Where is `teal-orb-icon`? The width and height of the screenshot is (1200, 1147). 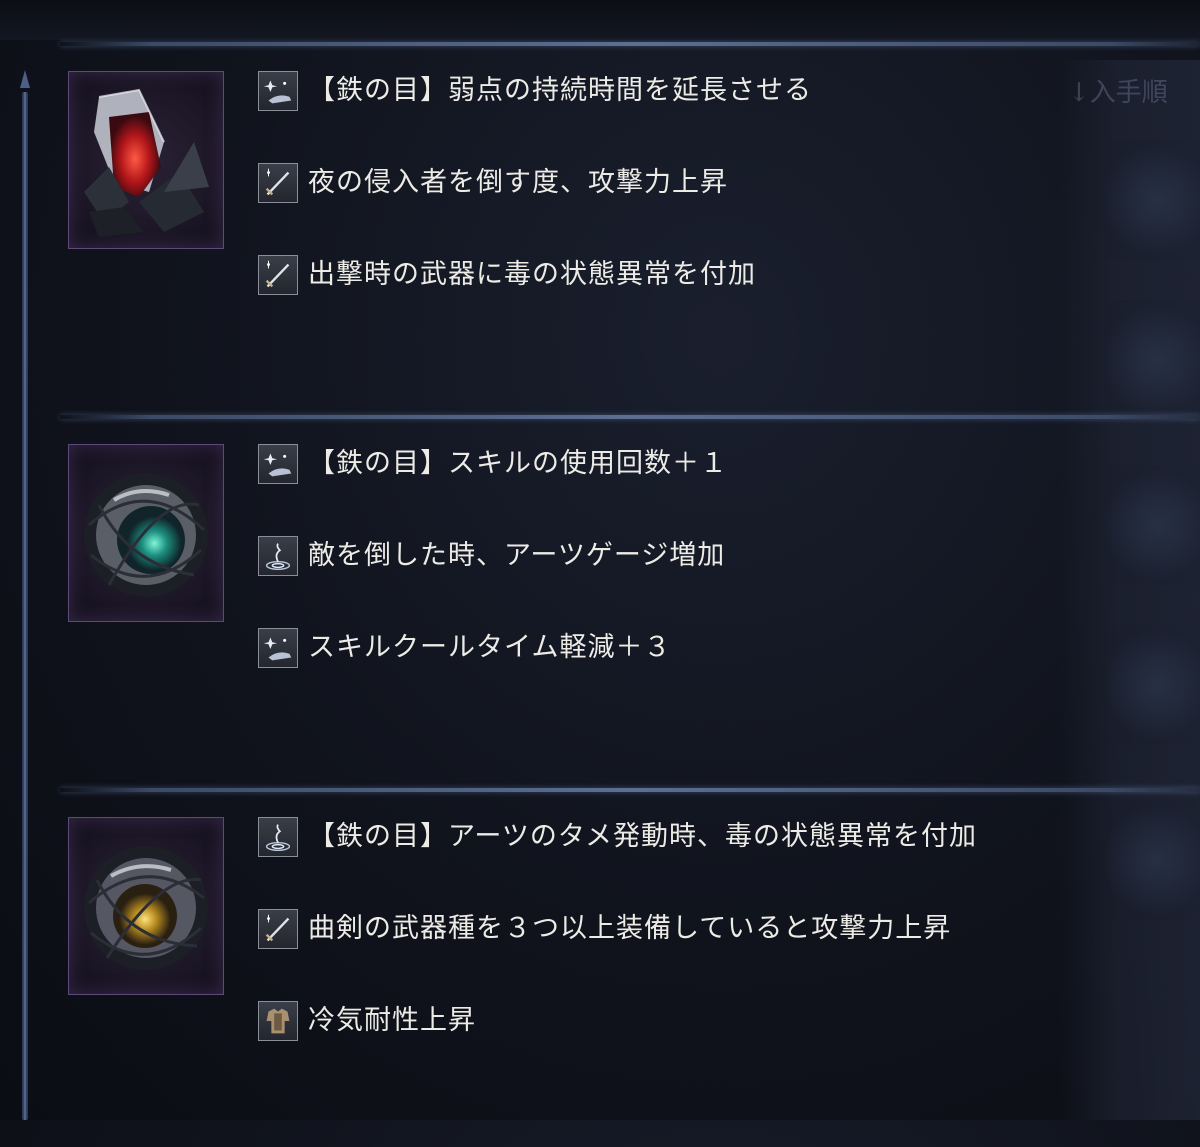
teal-orb-icon is located at coordinates (146, 535).